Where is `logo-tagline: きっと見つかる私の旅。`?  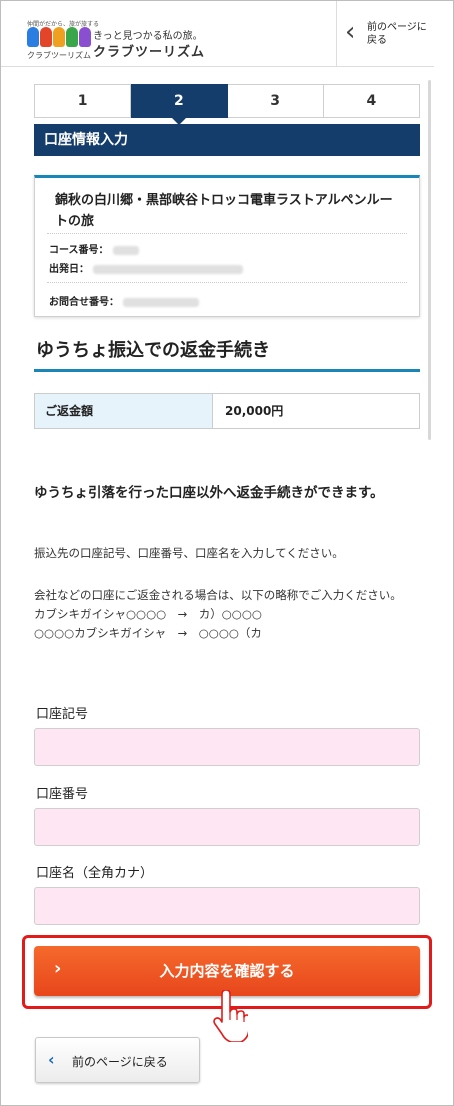 logo-tagline: きっと見つかる私の旅。 is located at coordinates (148, 36).